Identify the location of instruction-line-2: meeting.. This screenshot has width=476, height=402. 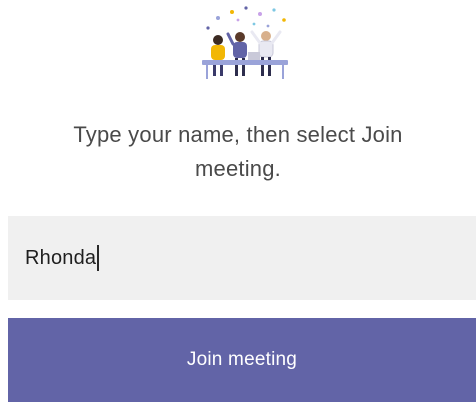
(238, 168).